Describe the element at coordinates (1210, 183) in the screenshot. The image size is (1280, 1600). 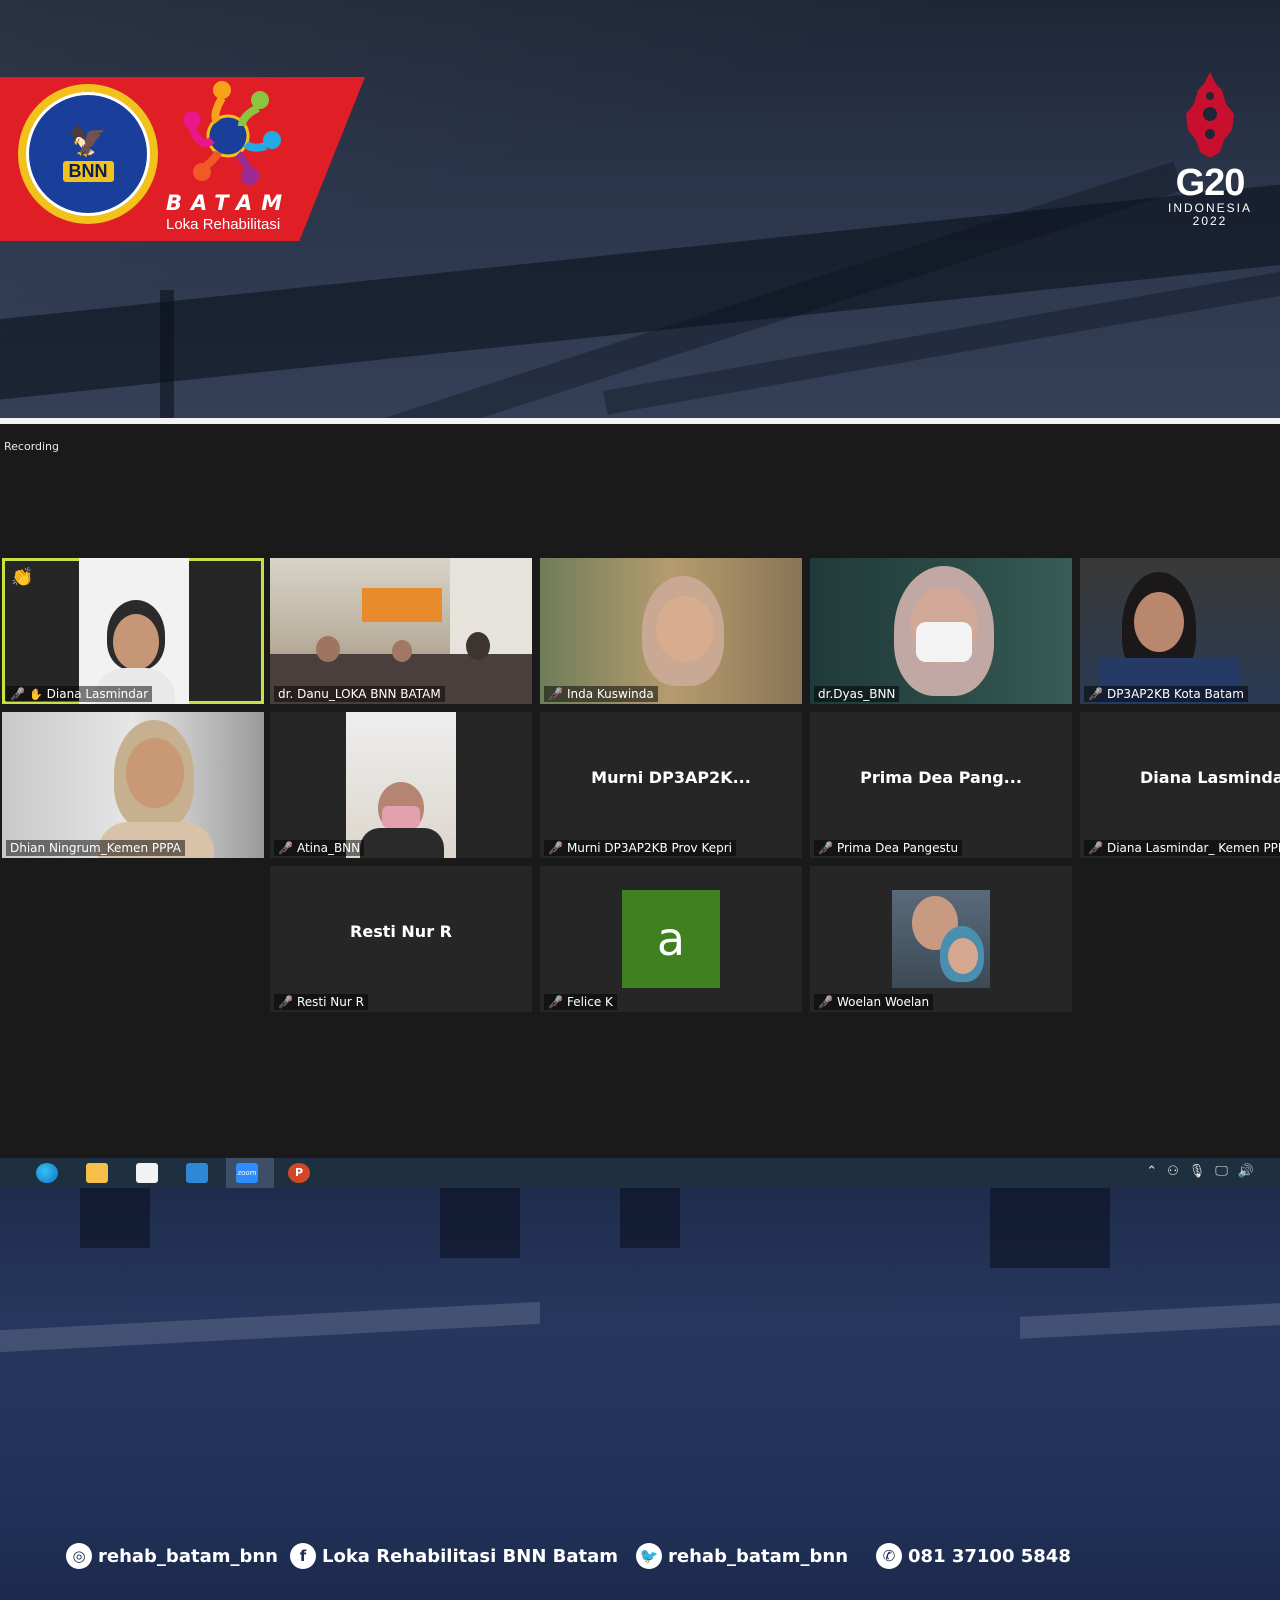
I see `g20-title: G20` at that location.